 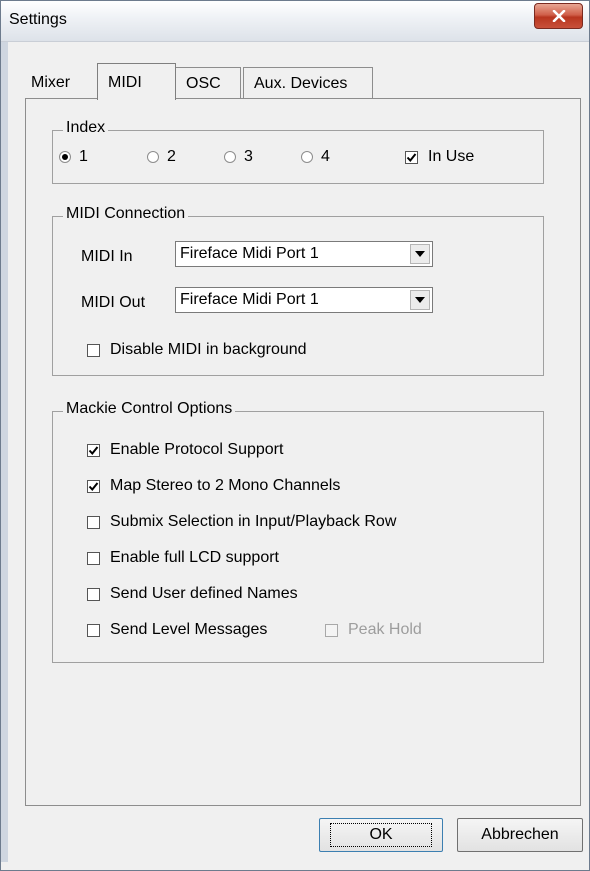 I want to click on disable-midi-background-row: Disable MIDI in background, so click(x=197, y=350).